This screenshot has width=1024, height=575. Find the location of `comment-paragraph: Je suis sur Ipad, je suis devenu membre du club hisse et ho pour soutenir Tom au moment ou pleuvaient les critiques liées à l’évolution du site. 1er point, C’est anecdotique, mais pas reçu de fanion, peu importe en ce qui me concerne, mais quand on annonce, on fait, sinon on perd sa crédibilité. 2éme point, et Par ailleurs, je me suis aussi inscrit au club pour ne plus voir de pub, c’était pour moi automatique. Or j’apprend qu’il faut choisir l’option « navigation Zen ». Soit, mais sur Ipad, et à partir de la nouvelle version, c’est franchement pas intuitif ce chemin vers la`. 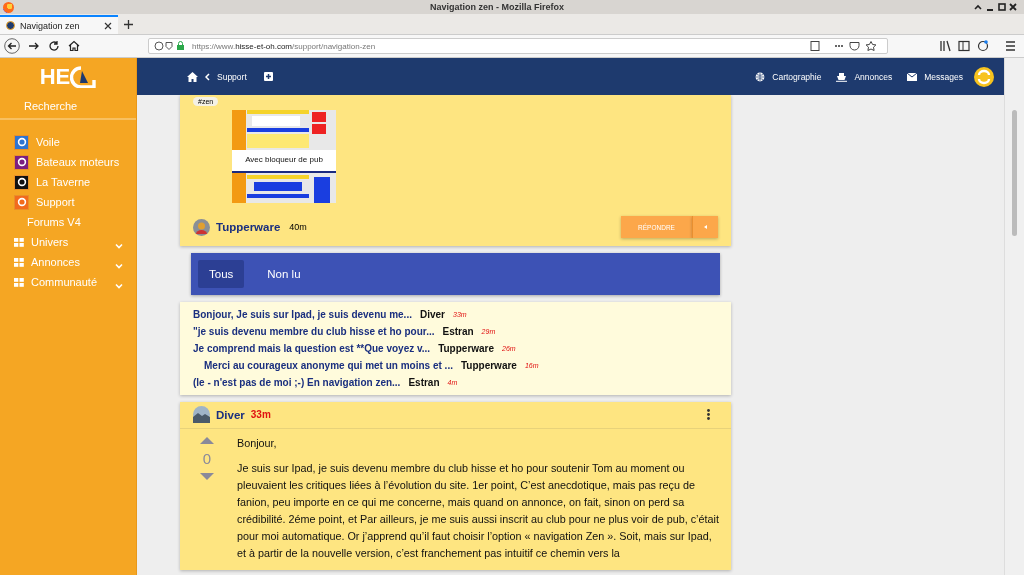

comment-paragraph: Je suis sur Ipad, je suis devenu membre du club hisse et ho pour soutenir Tom au moment ou pleuvaient les critiques liées à l’évolution du site. 1er point, C’est anecdotique, mais pas reçu de fanion, peu importe en ce qui me concerne, mais quand on annonce, on fait, sinon on perd sa crédibilité. 2éme point, et Par ailleurs, je me suis aussi inscrit au club pour ne plus voir de pub, c’était pour moi automatique. Or j’apprend qu’il faut choisir l’option « navigation Zen ». Soit, mais sur Ipad, et à partir de la nouvelle version, c’est franchement pas intuitif ce chemin vers la is located at coordinates (478, 511).